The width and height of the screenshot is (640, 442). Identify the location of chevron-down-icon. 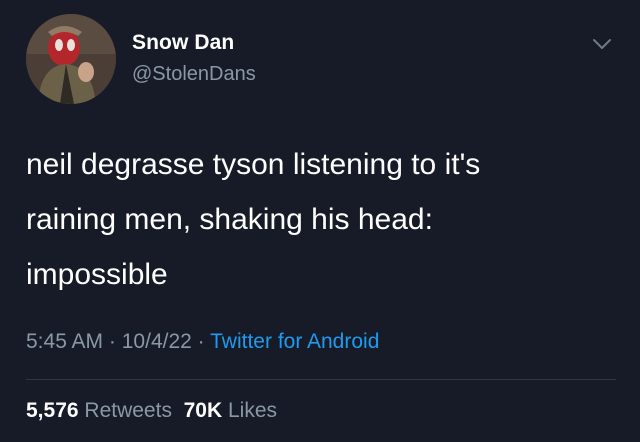
(602, 44).